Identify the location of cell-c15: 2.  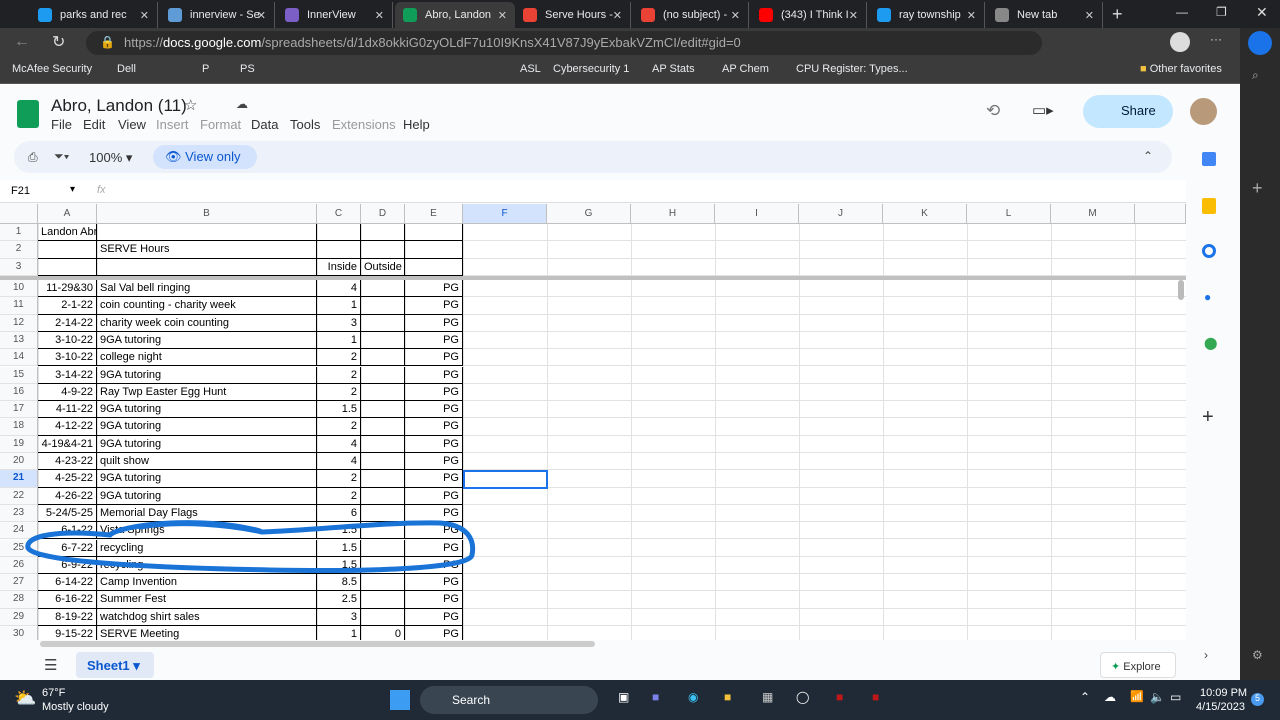
(339, 375).